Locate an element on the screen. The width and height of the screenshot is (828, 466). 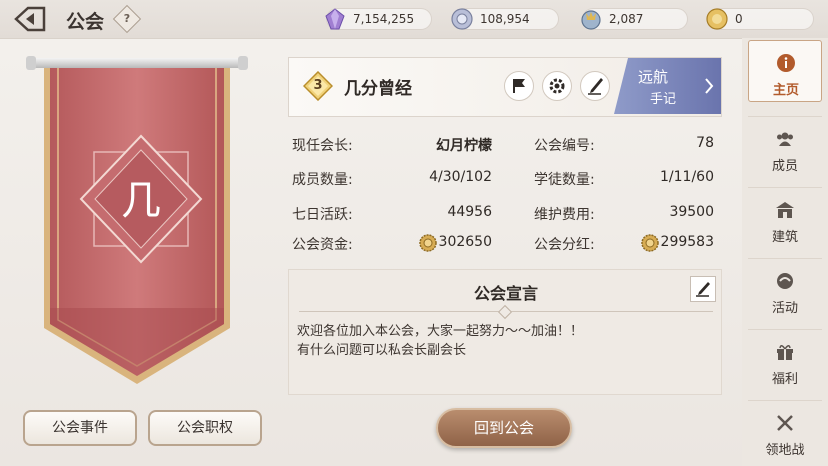
resource-value: 2,087 is located at coordinates (626, 19).